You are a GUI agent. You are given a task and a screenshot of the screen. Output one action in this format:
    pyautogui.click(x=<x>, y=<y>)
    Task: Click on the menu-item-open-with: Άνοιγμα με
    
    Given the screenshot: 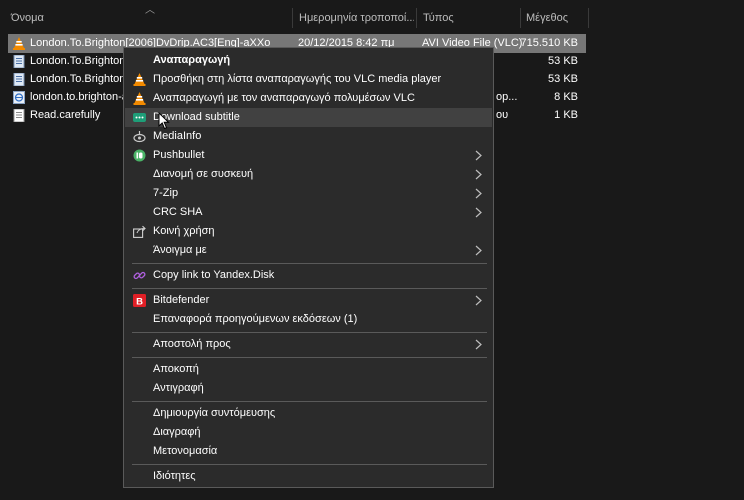 What is the action you would take?
    pyautogui.click(x=308, y=250)
    